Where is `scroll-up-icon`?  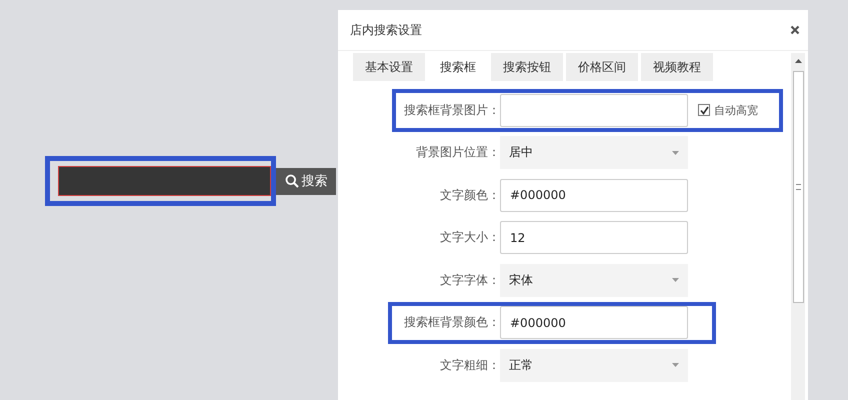
scroll-up-icon is located at coordinates (798, 61).